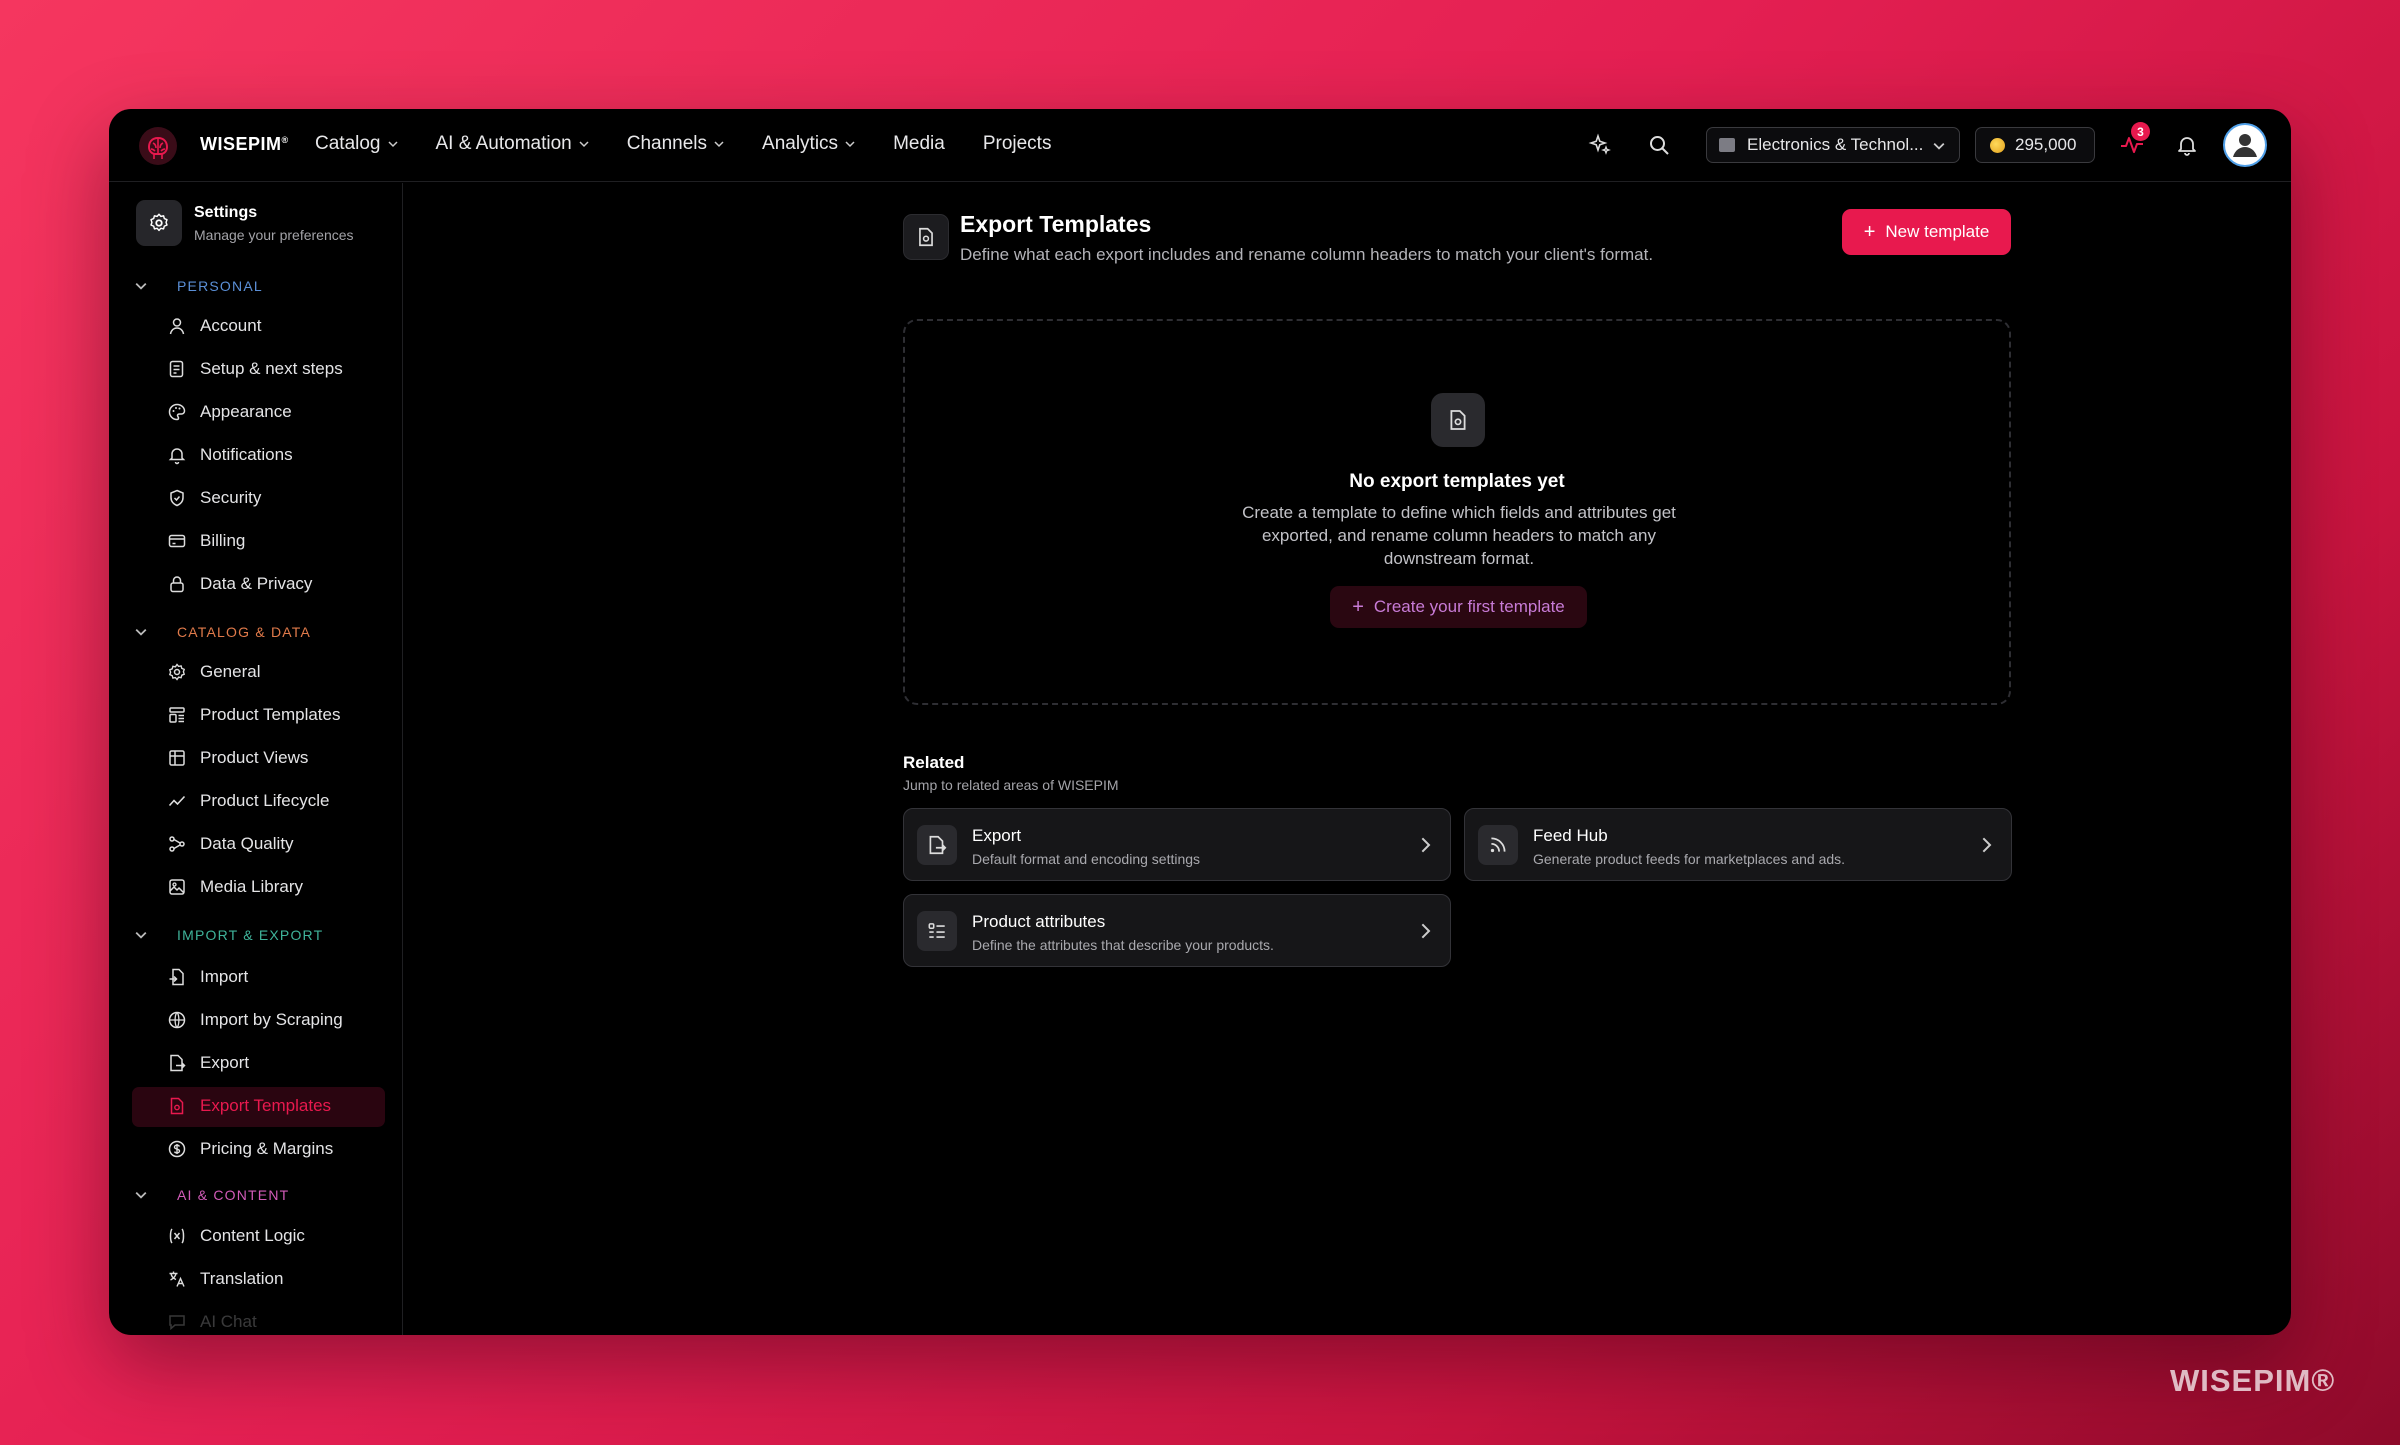 The height and width of the screenshot is (1445, 2400). Describe the element at coordinates (207, 977) in the screenshot. I see `sidebar-item-import: Import` at that location.